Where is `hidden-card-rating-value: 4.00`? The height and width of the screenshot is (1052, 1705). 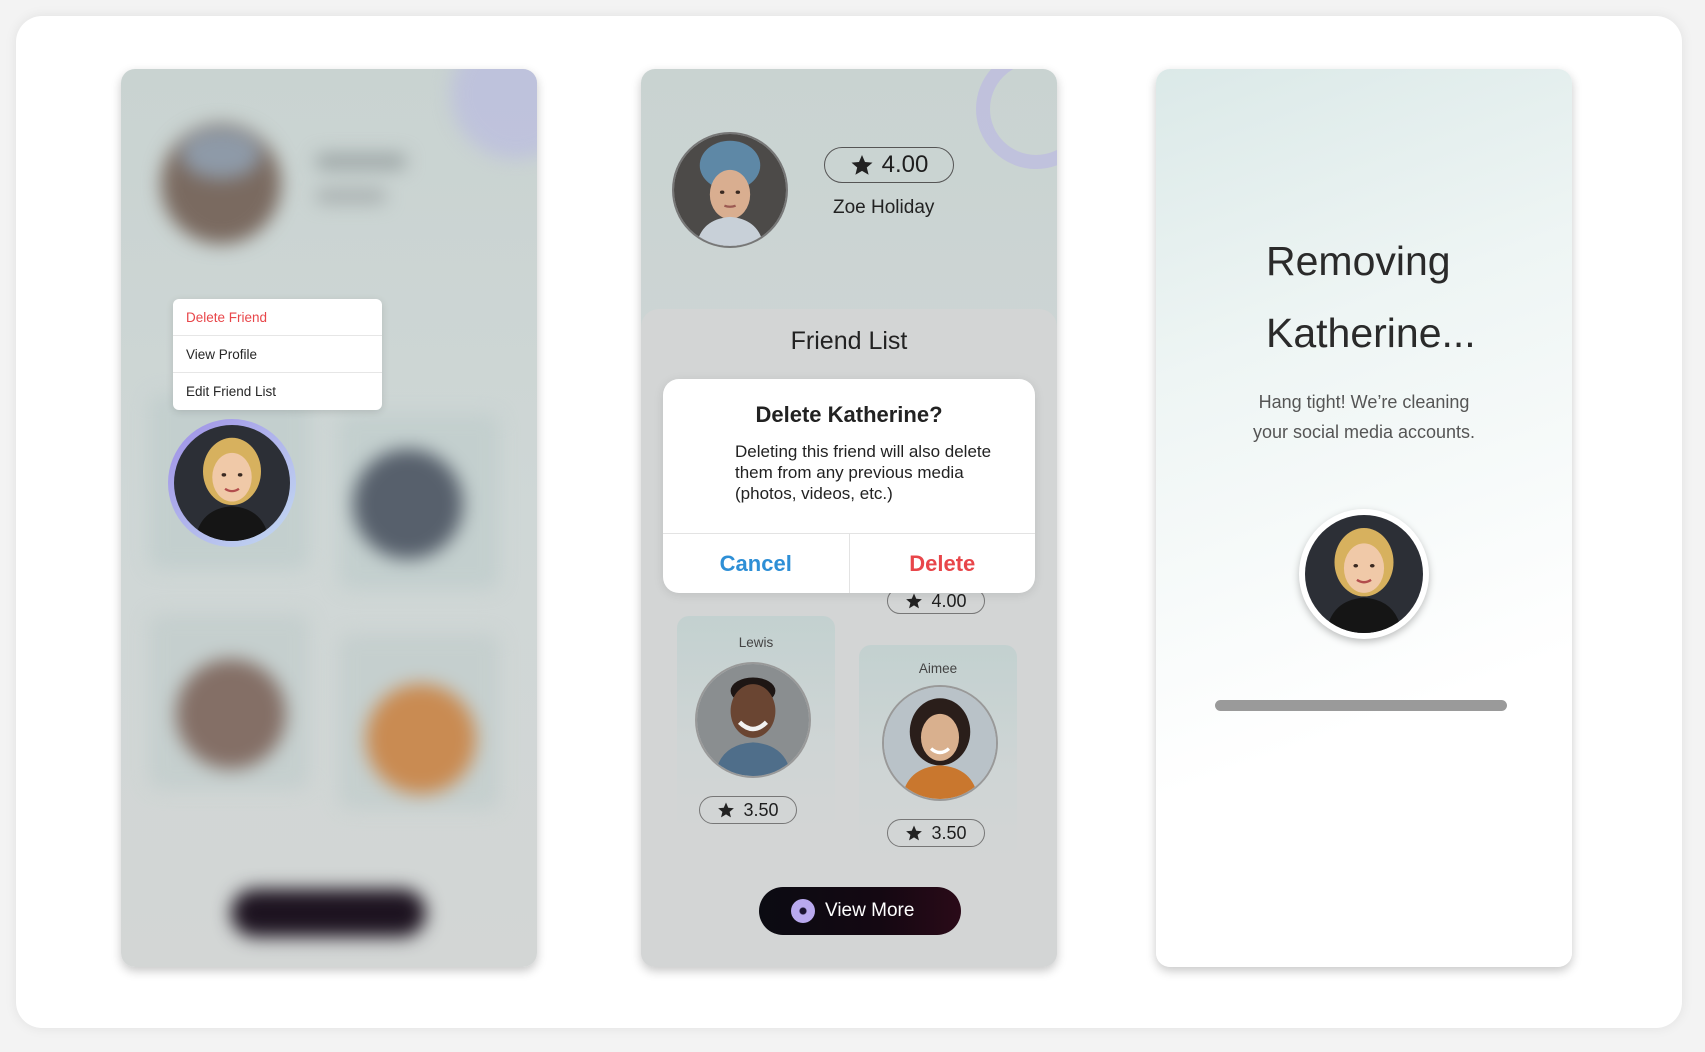
hidden-card-rating-value: 4.00 is located at coordinates (949, 600).